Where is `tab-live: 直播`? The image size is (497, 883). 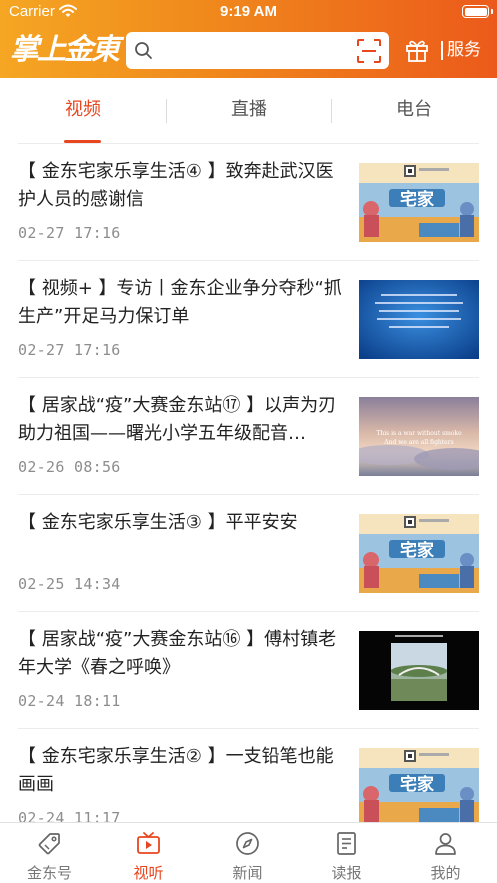 tab-live: 直播 is located at coordinates (249, 111).